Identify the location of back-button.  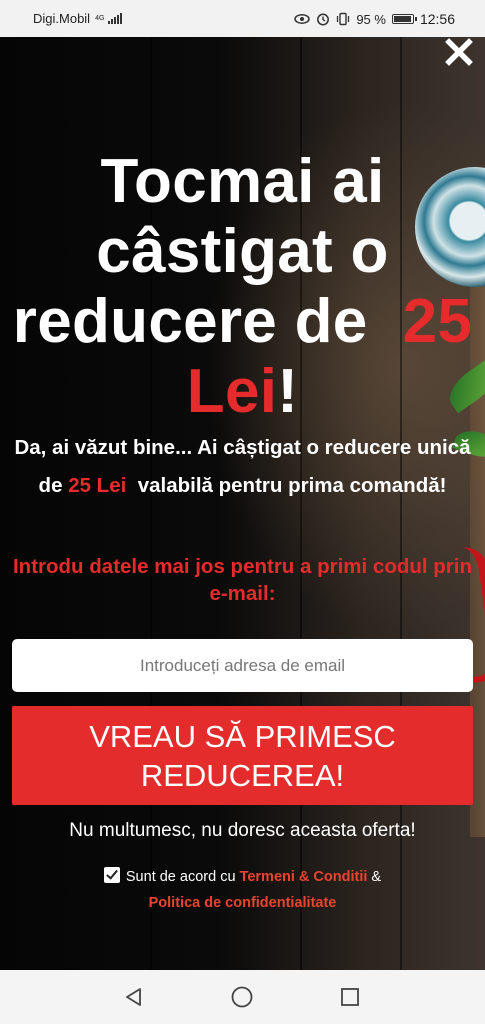
(134, 997).